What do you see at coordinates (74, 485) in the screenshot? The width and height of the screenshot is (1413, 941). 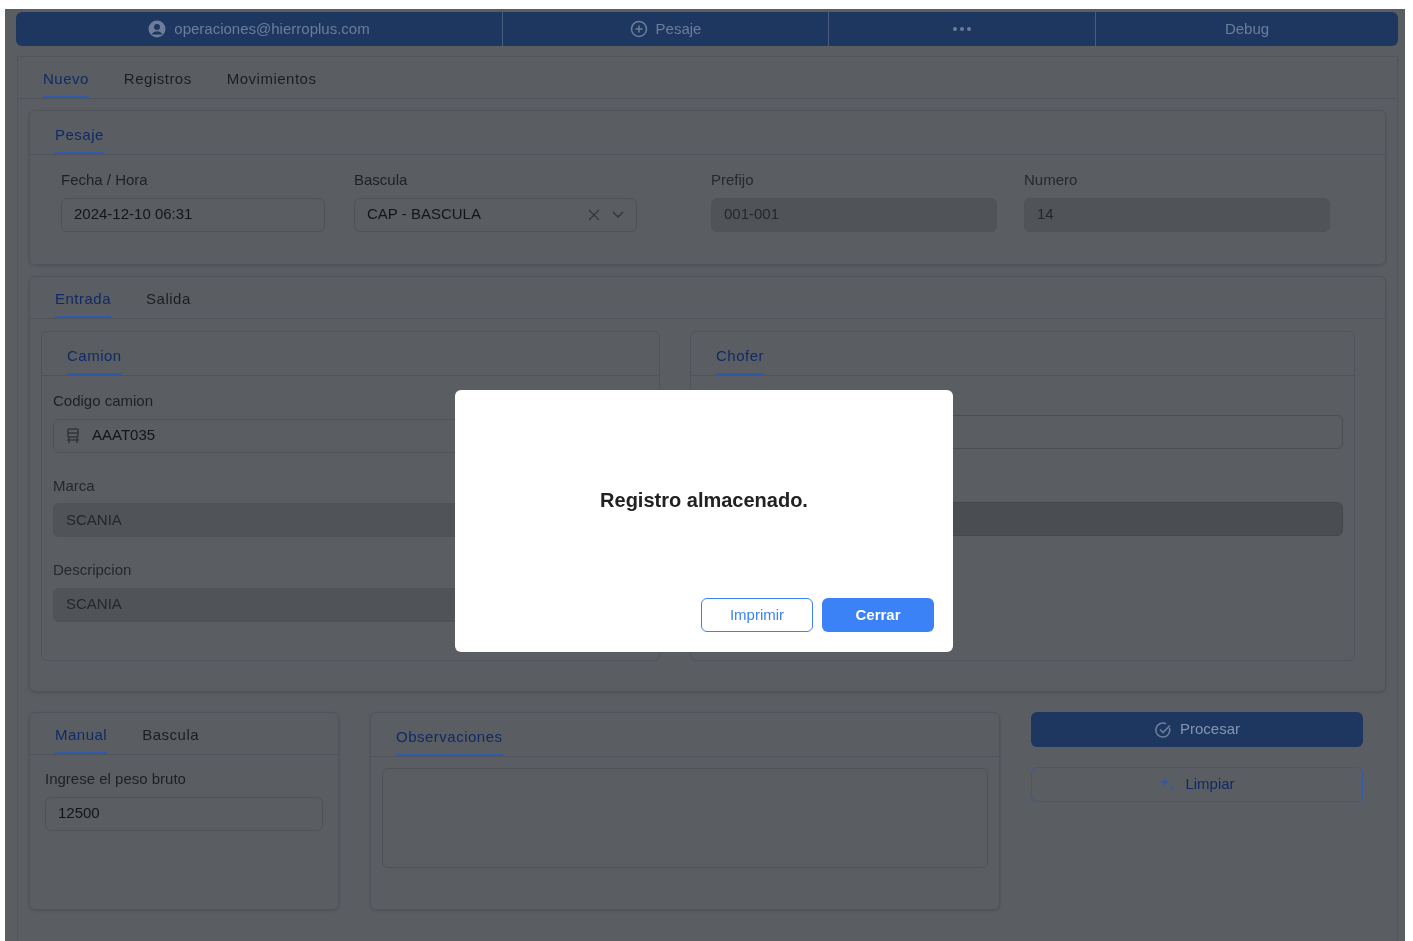 I see `field-label: Marca` at bounding box center [74, 485].